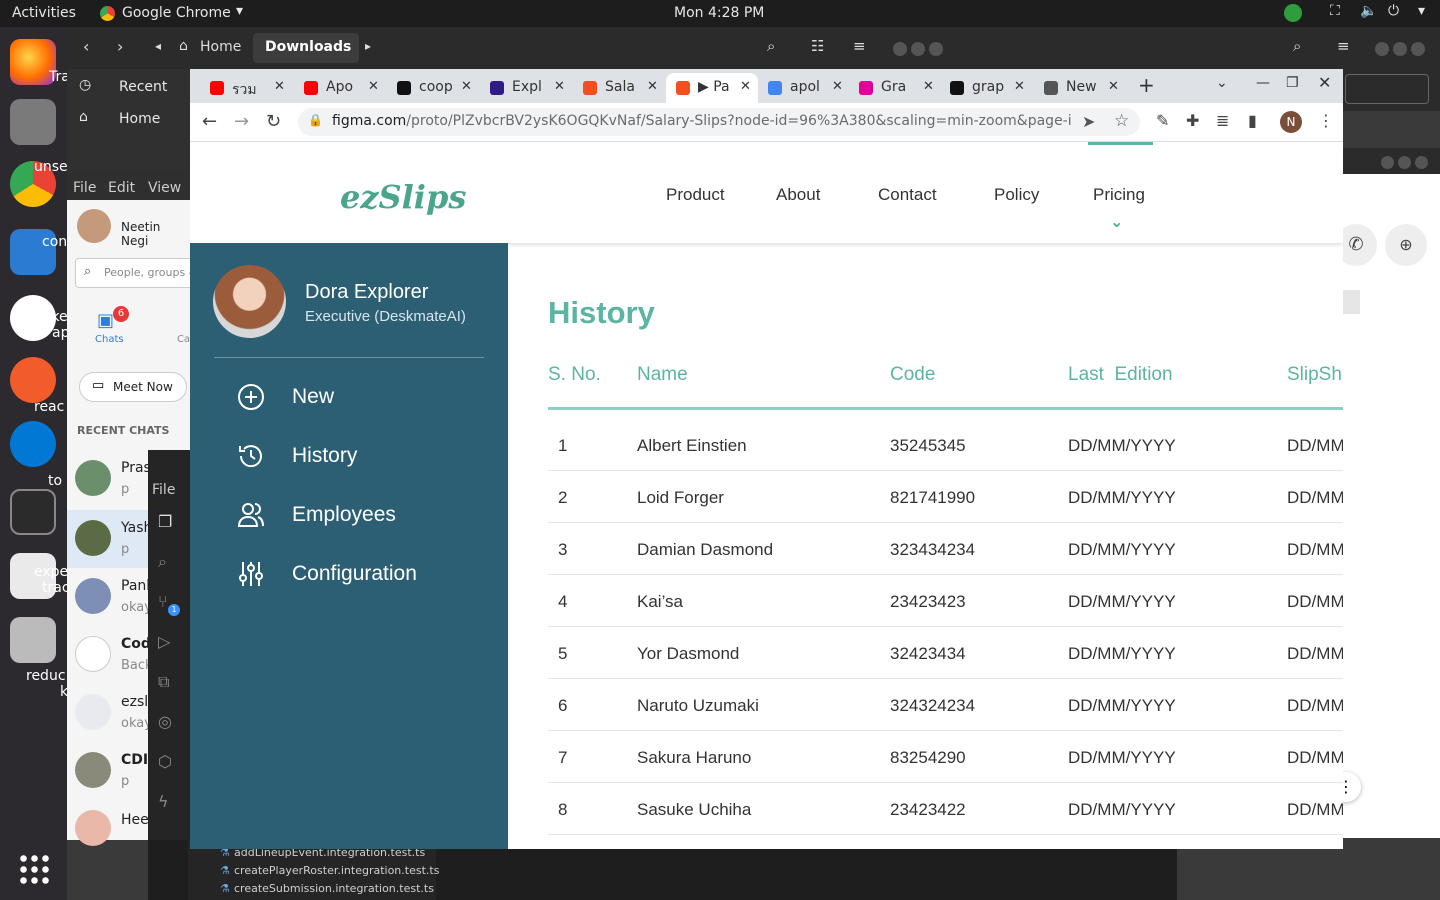 The image size is (1440, 900). What do you see at coordinates (308, 47) in the screenshot?
I see `path-current: Downloads` at bounding box center [308, 47].